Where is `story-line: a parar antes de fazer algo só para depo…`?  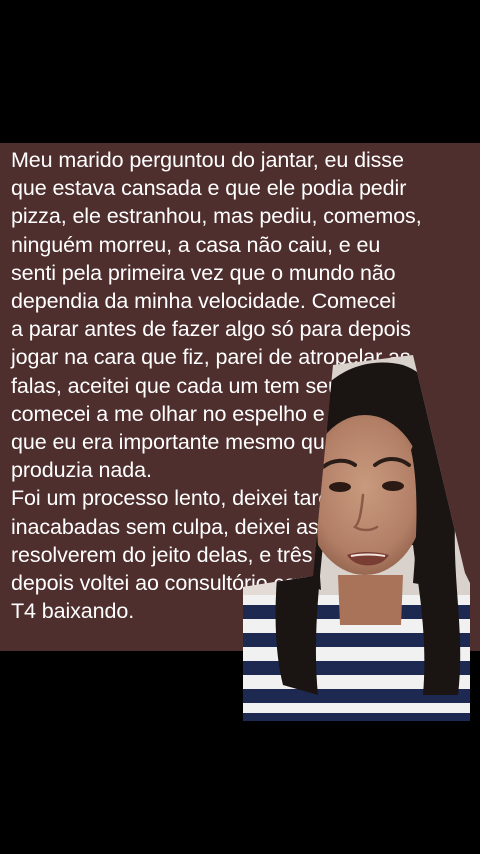
story-line: a parar antes de fazer algo só para depo… is located at coordinates (211, 329).